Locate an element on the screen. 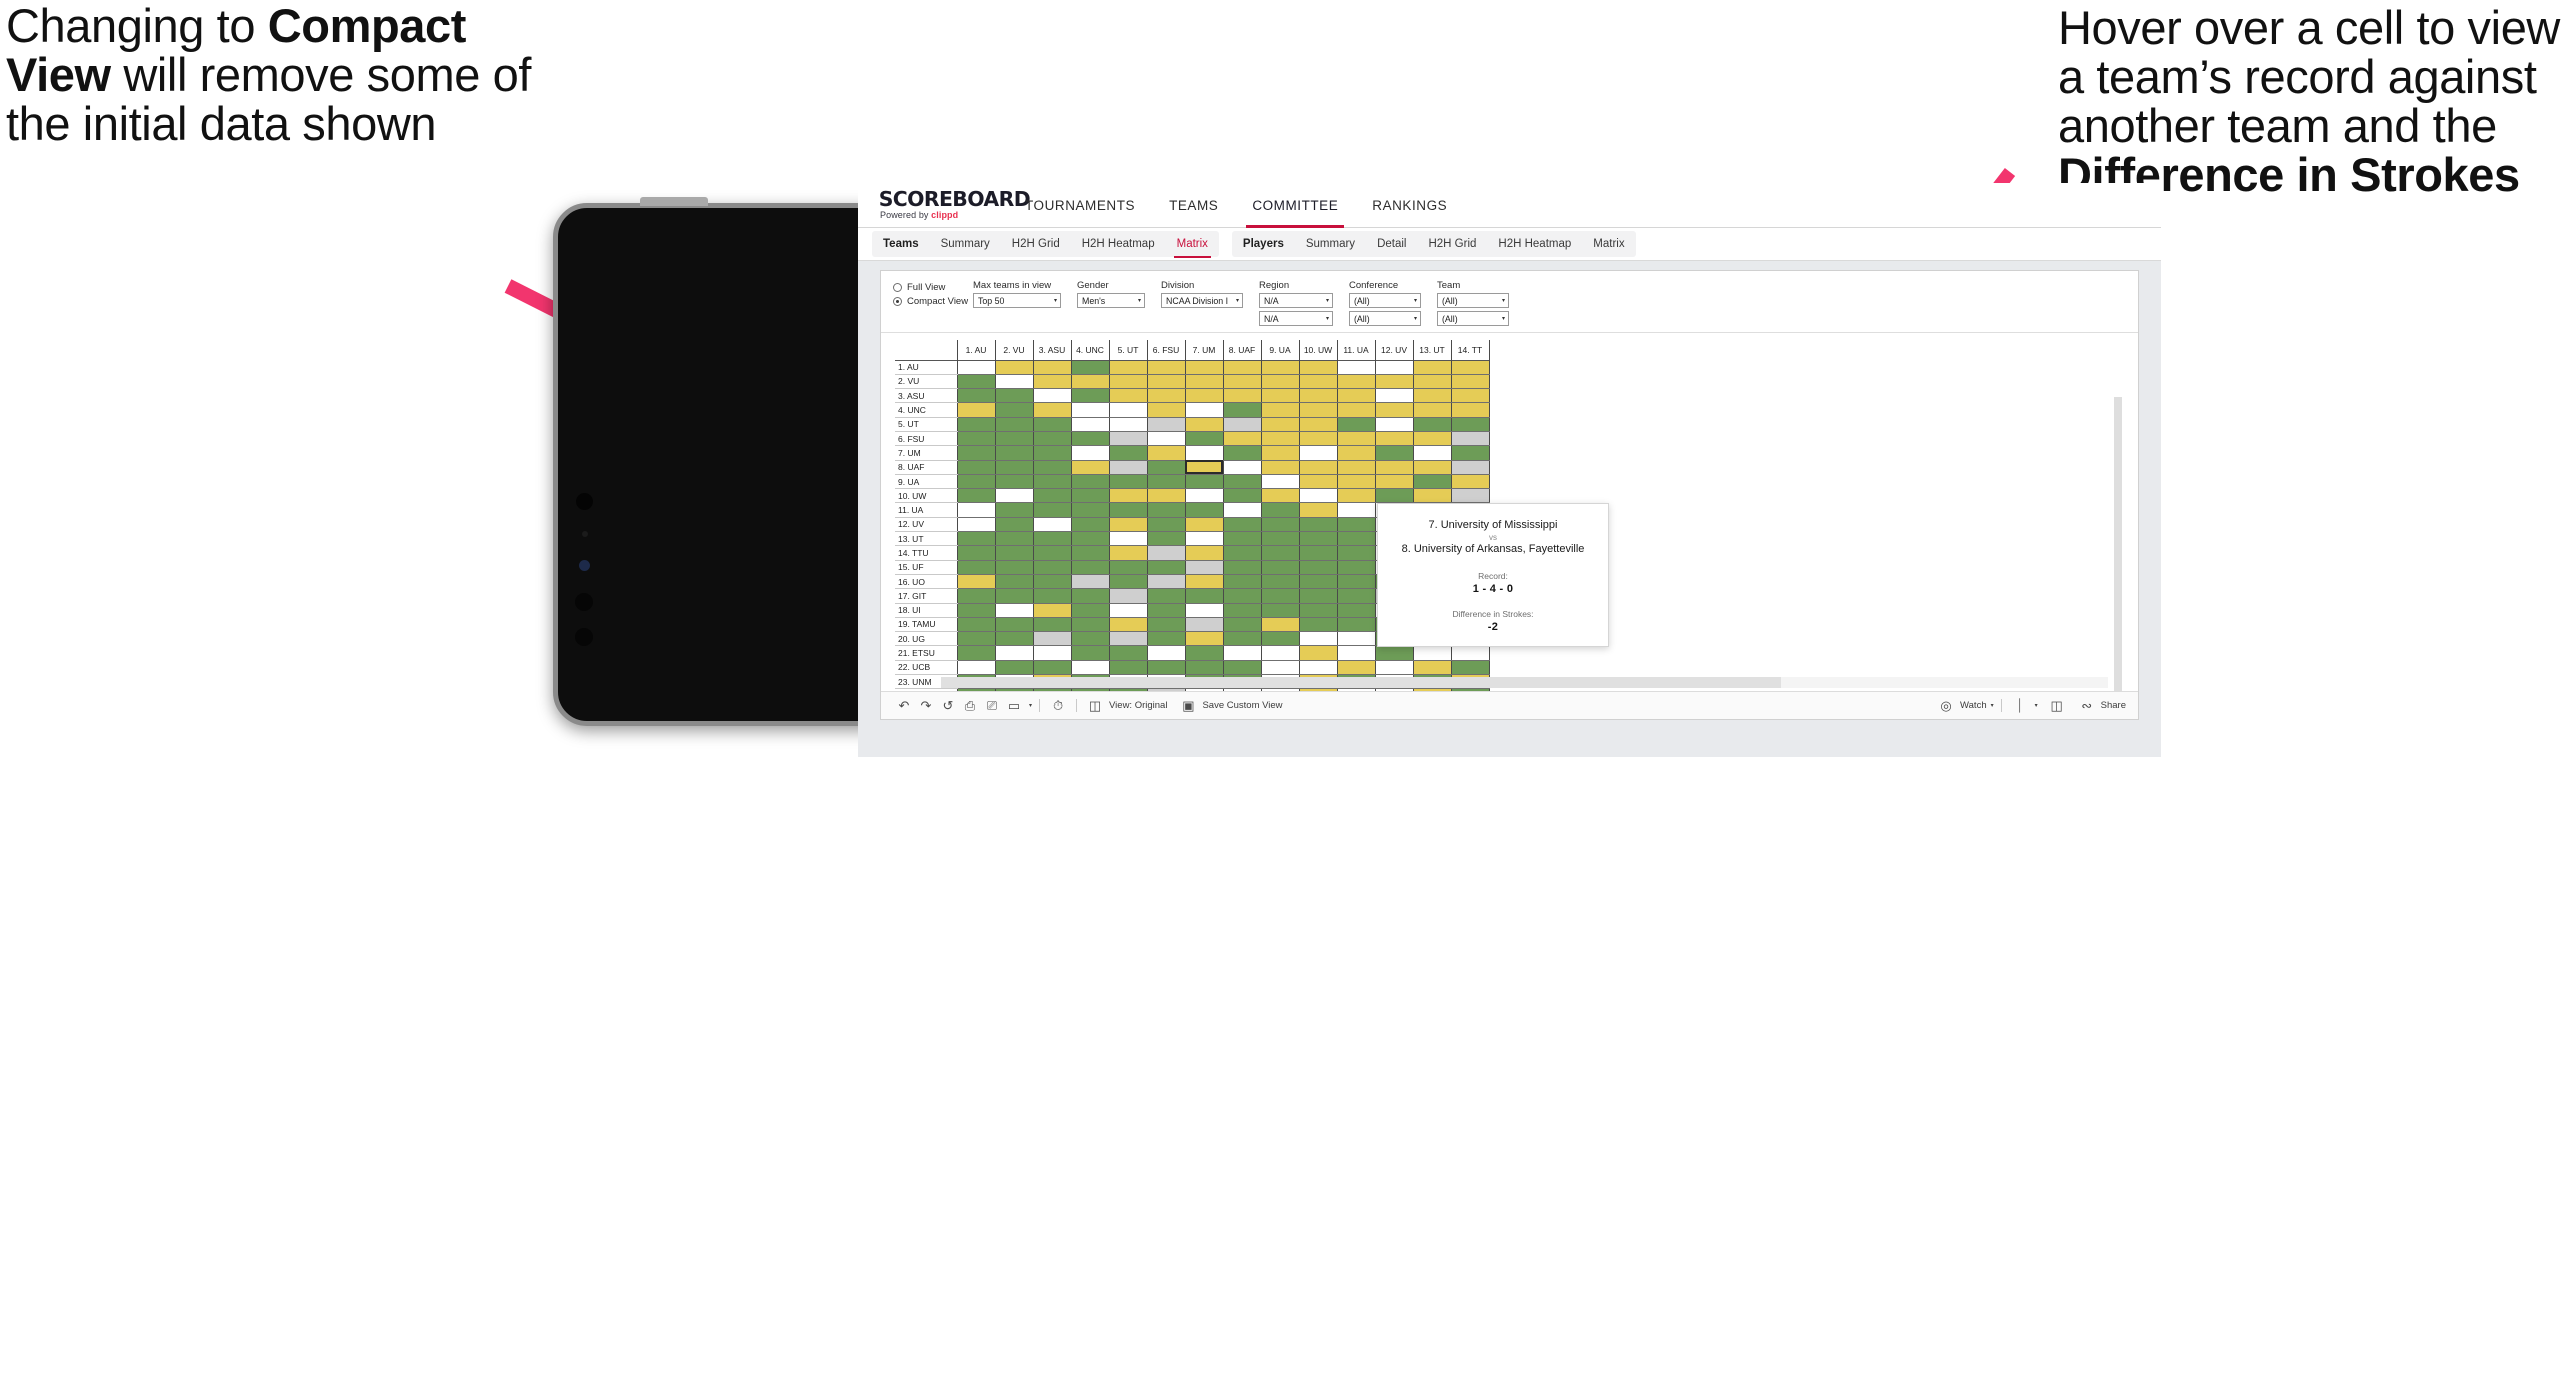  redo-icon: ↷ is located at coordinates (926, 705).